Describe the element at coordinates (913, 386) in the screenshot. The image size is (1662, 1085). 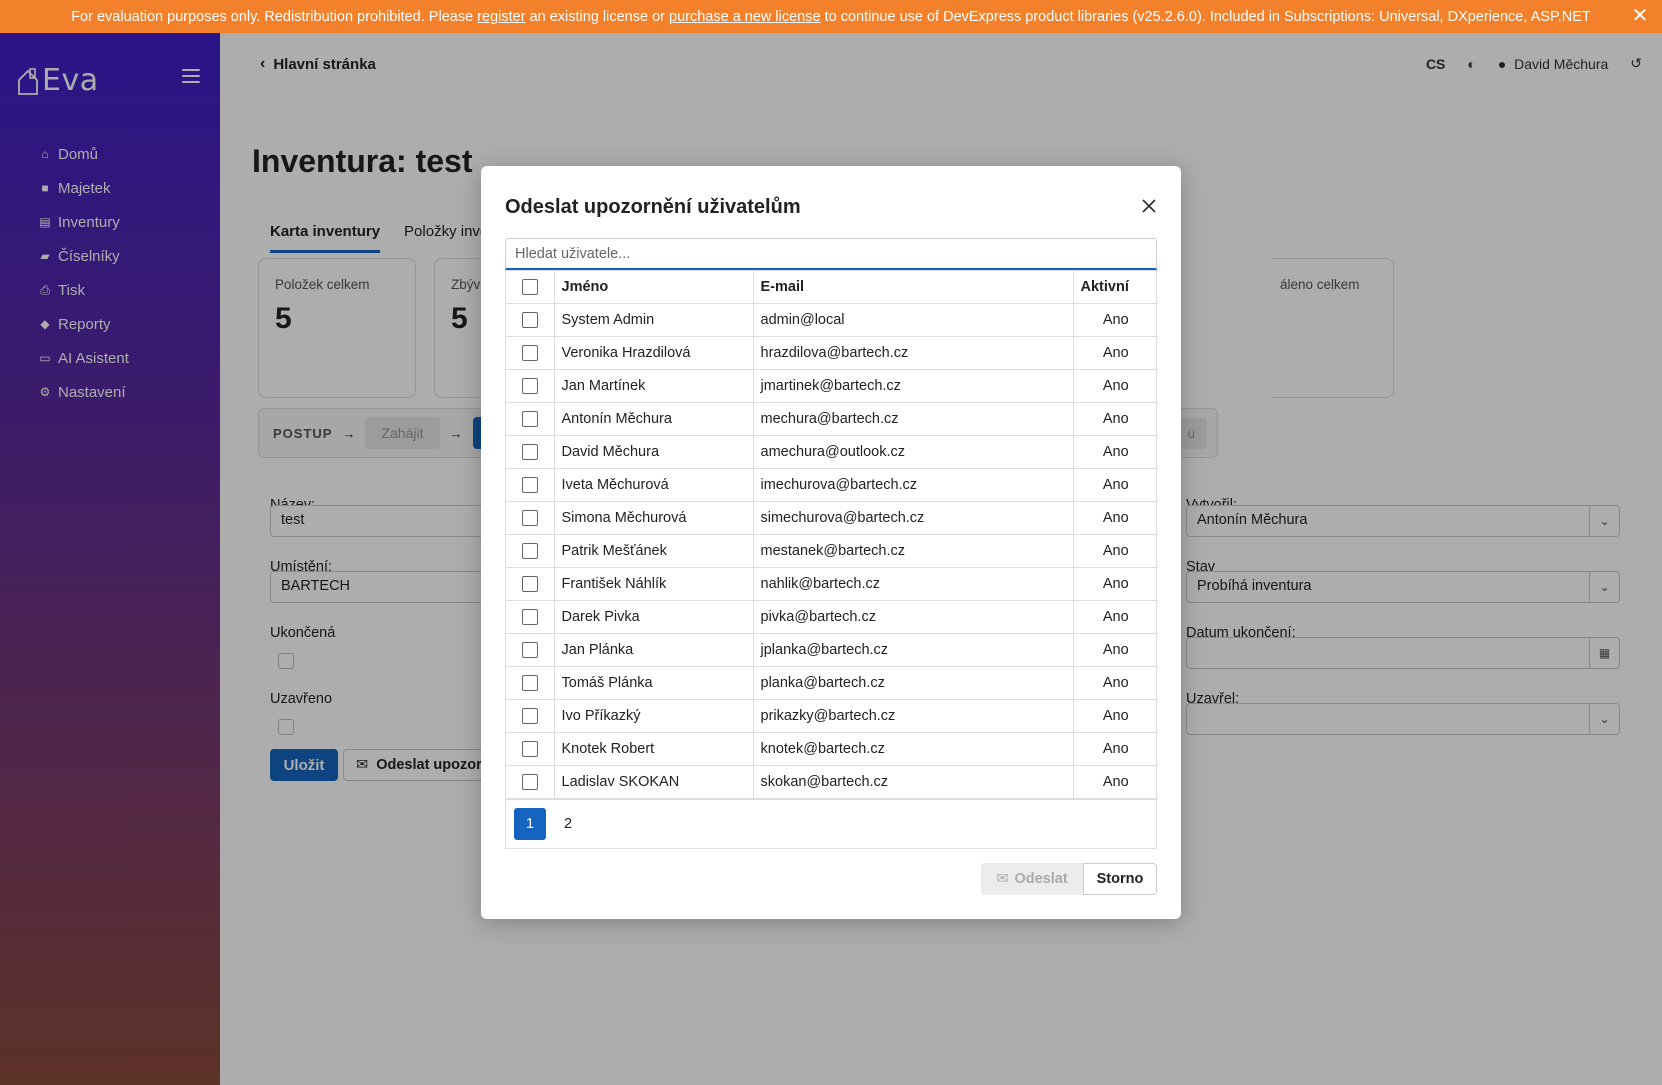
I see `user-email-cell: jmartinek@bartech.cz` at that location.